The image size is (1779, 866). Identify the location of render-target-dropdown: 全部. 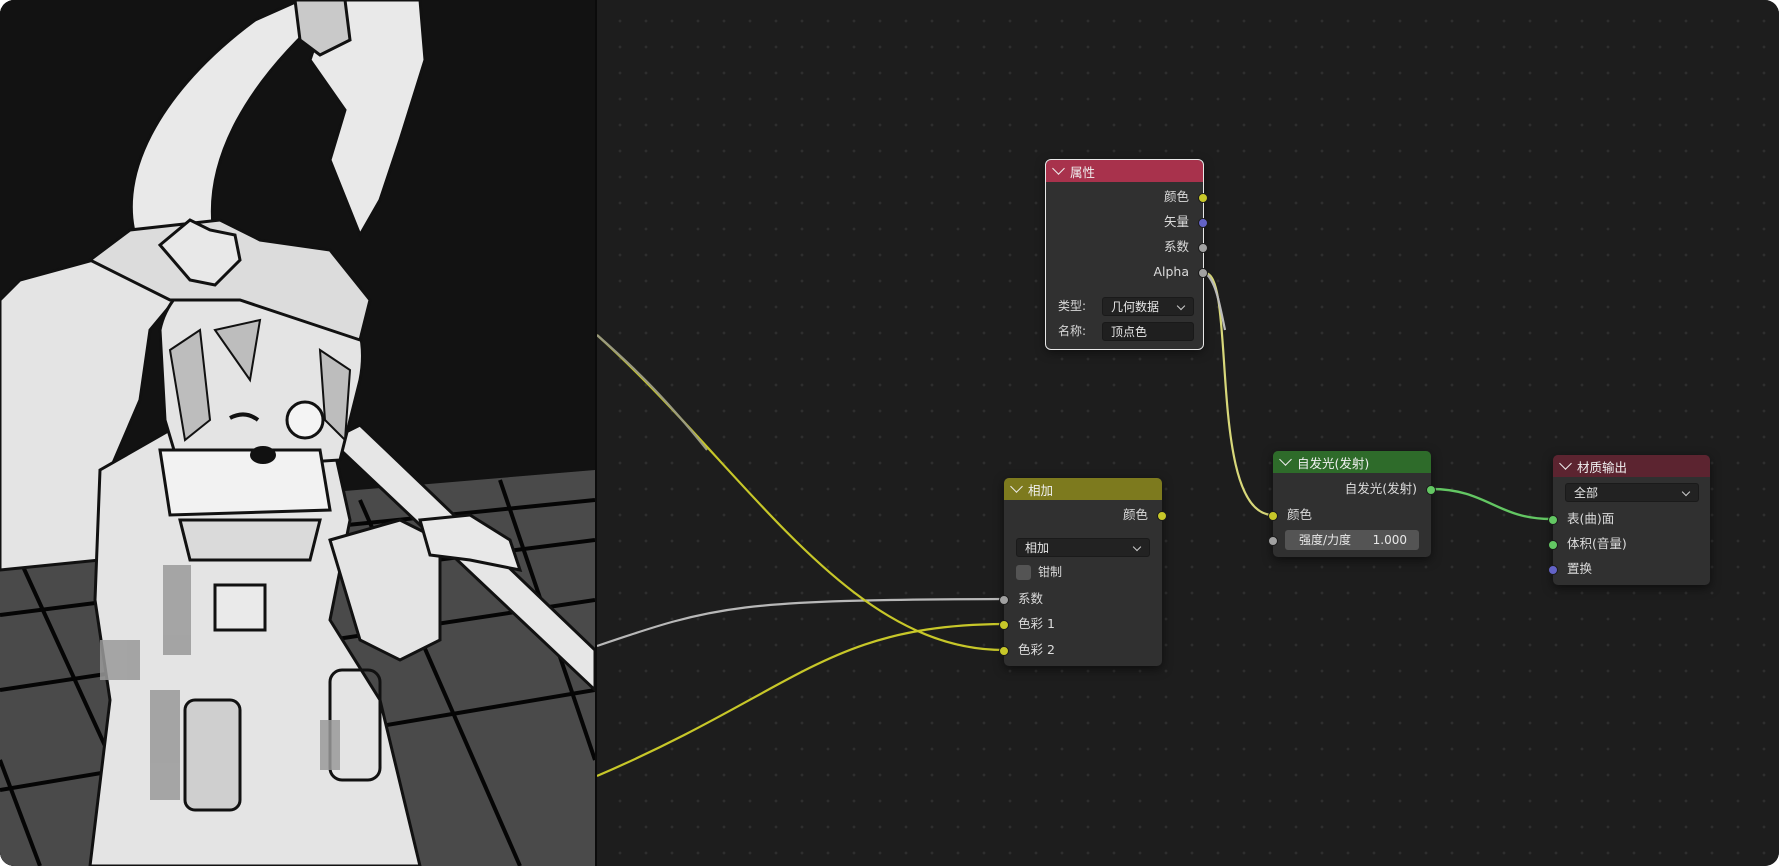
(1632, 492).